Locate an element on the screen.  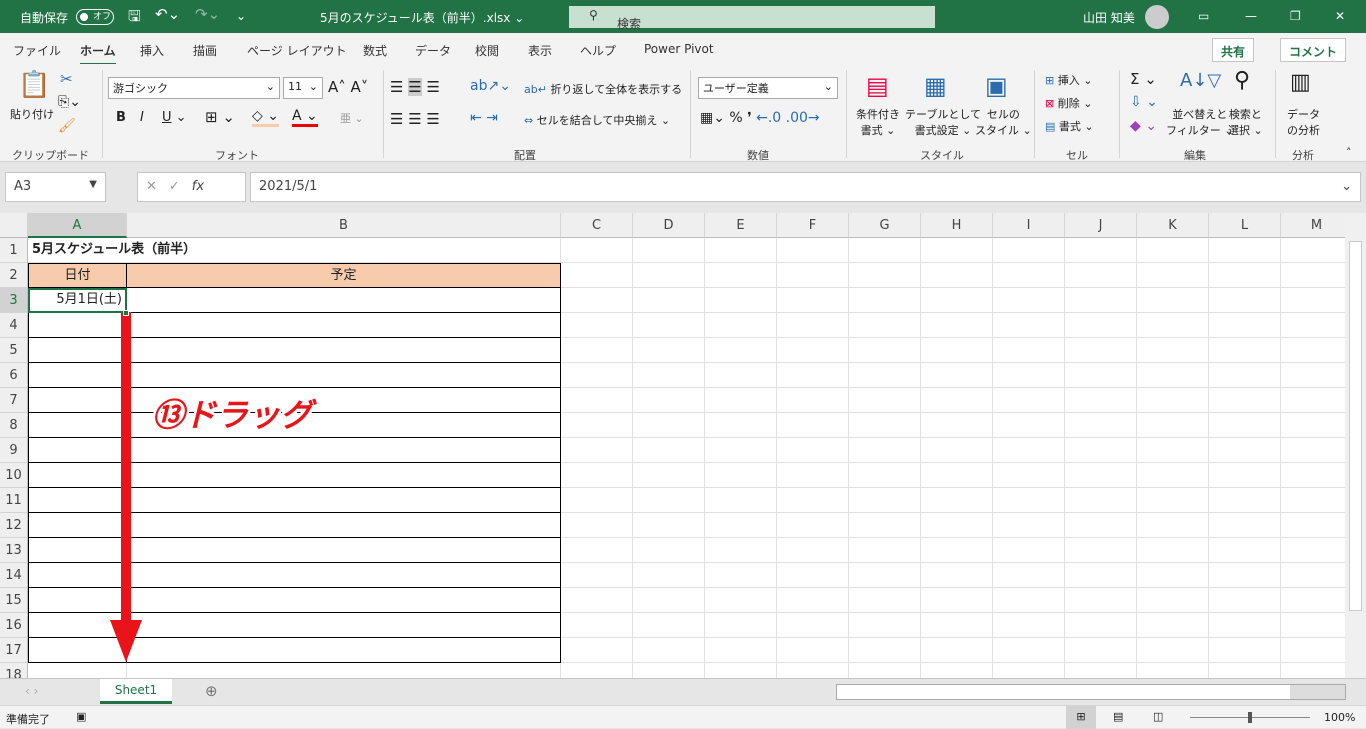
cell-k15 is located at coordinates (1173, 600).